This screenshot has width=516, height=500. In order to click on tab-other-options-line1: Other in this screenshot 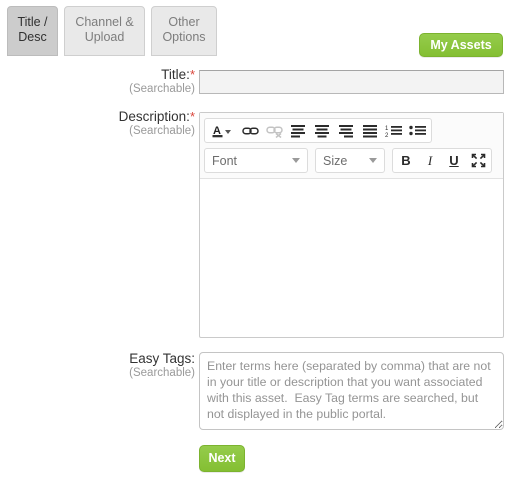, I will do `click(184, 22)`.